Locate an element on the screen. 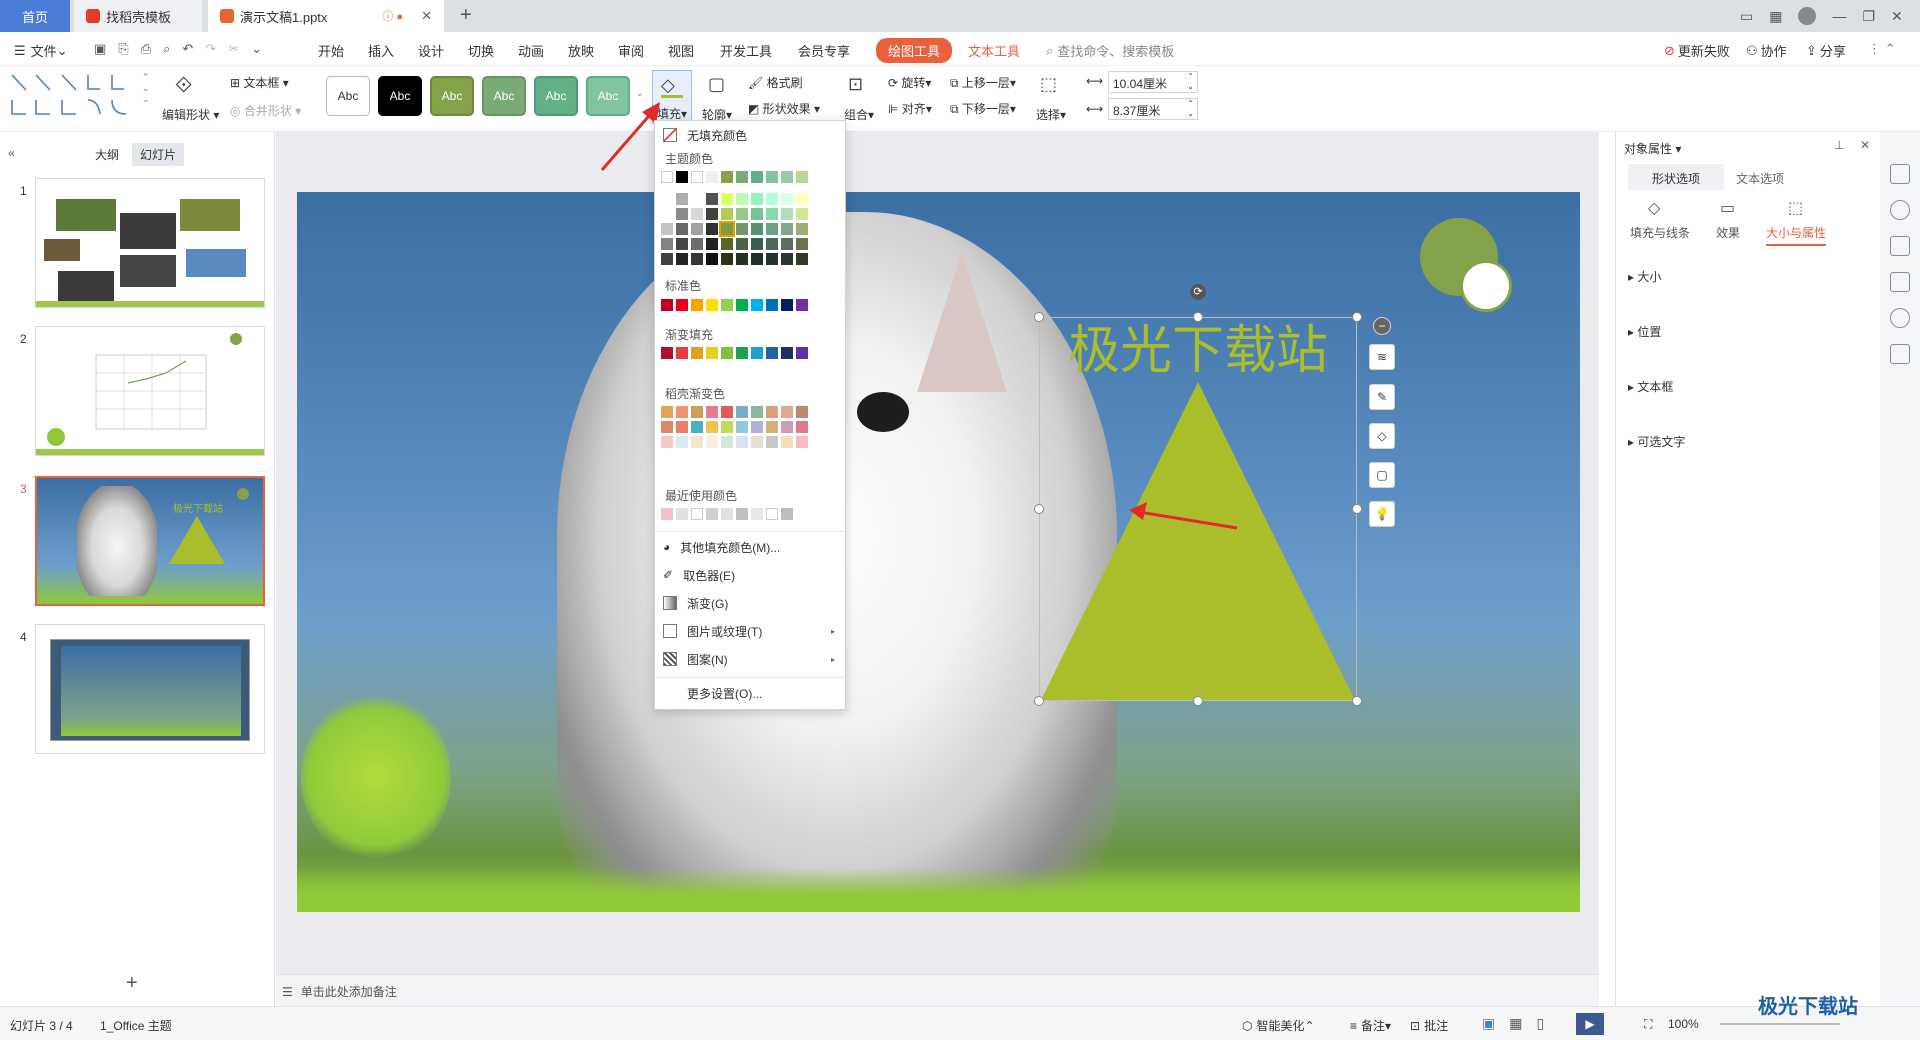 The image size is (1920, 1040). triangle-shape is located at coordinates (1198, 541).